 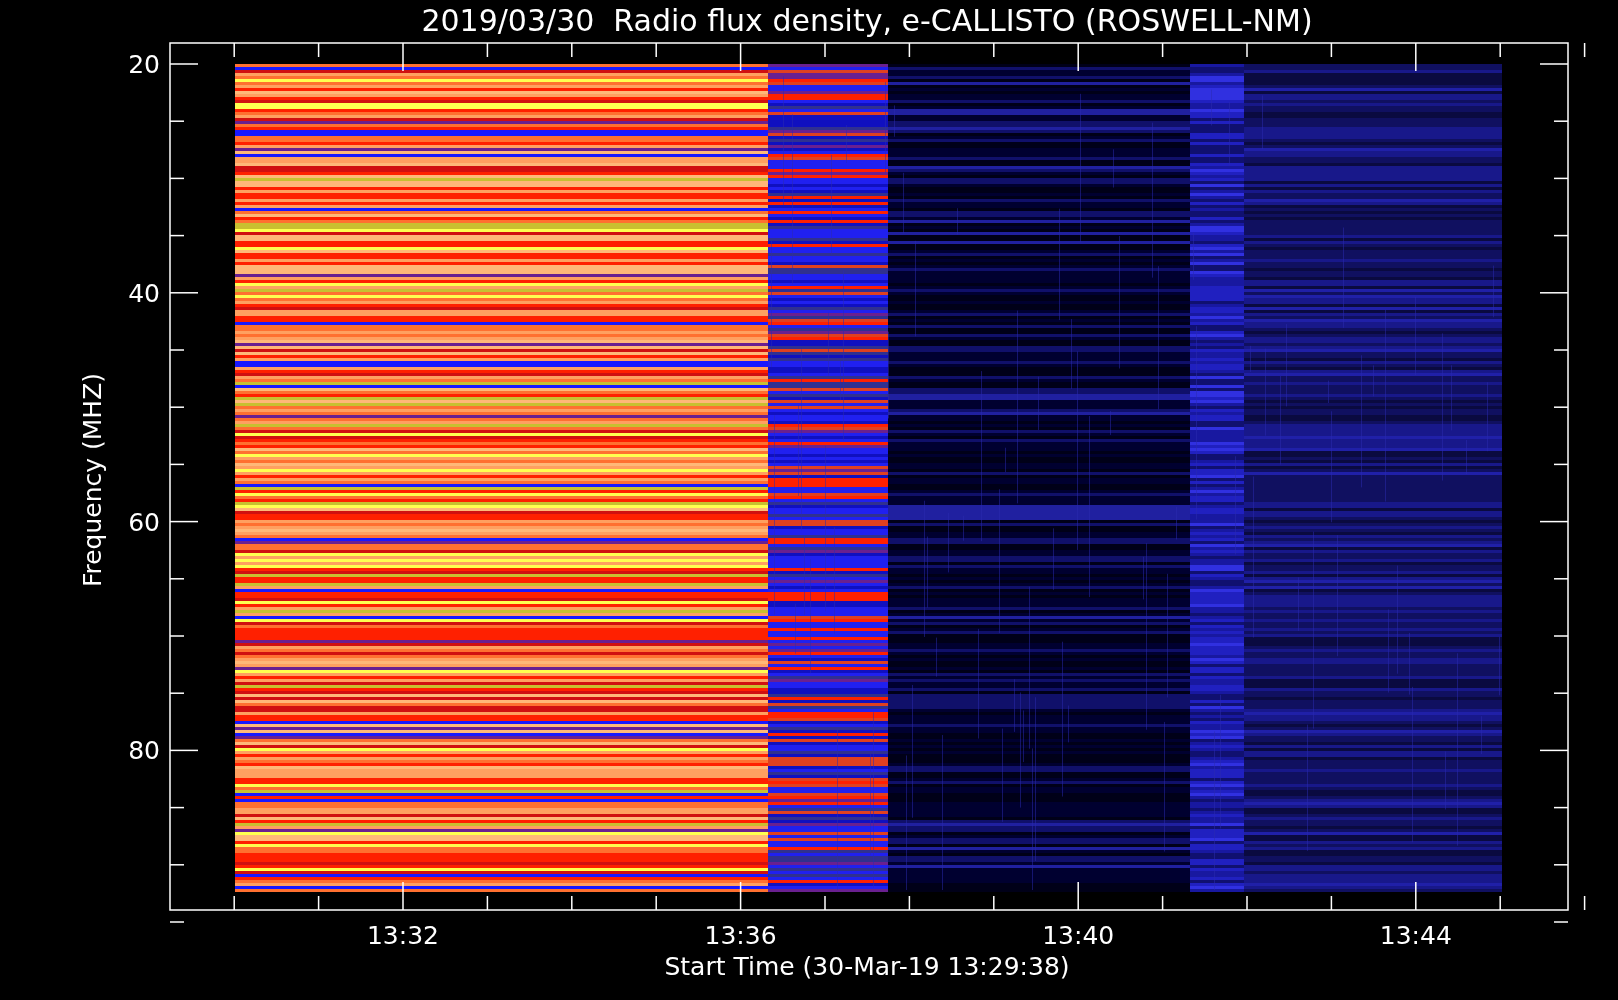 I want to click on y-tick-label: 20, so click(x=144, y=64).